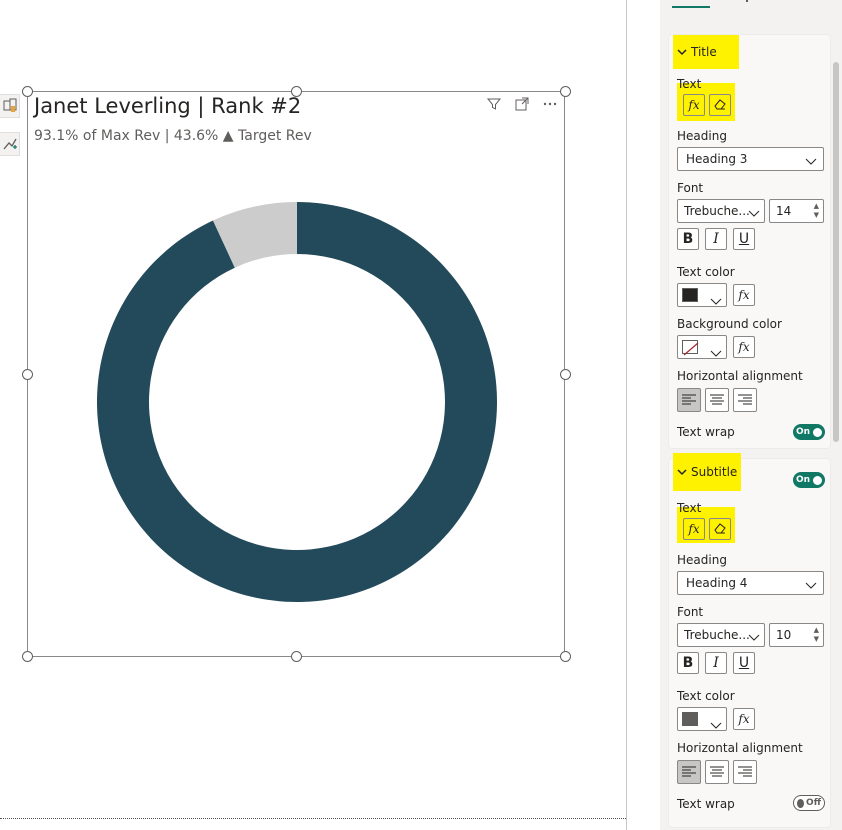 Image resolution: width=842 pixels, height=830 pixels. I want to click on more-options-icon, so click(550, 104).